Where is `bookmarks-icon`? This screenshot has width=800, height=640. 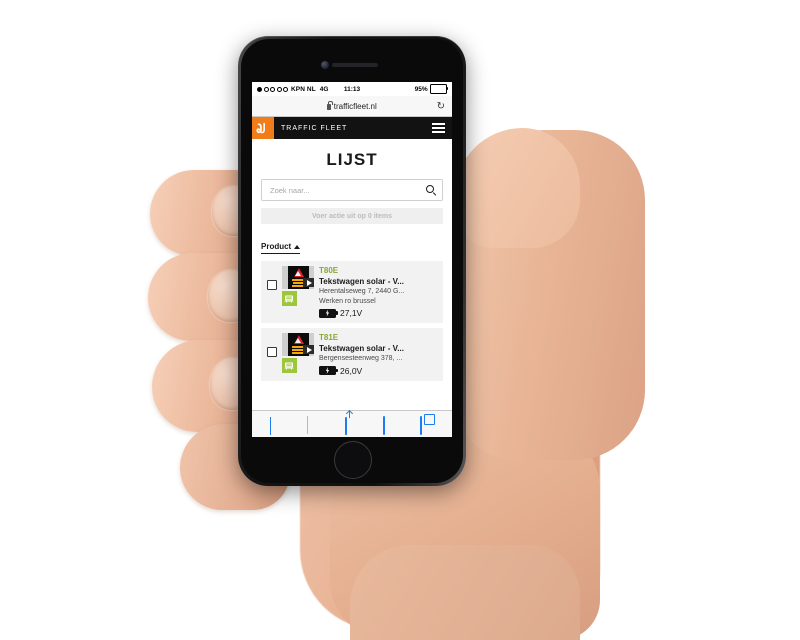 bookmarks-icon is located at coordinates (389, 425).